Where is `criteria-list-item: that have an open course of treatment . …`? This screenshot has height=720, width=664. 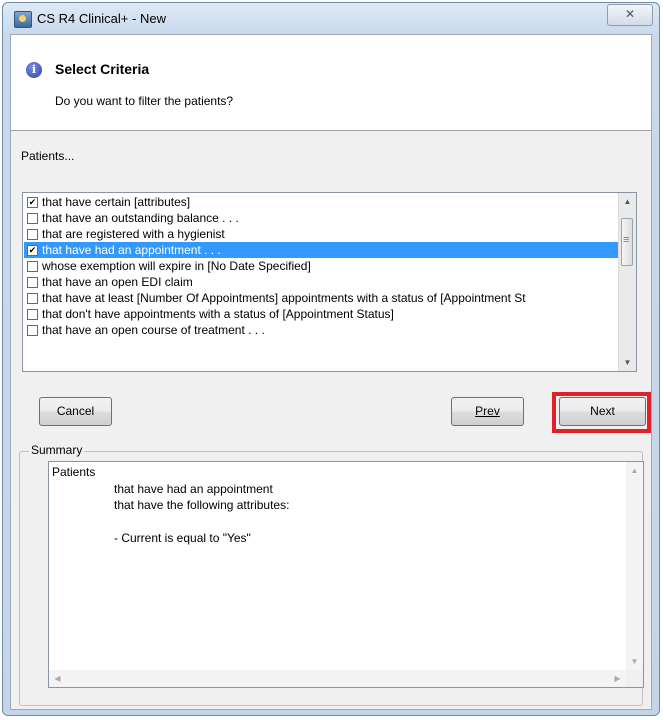
criteria-list-item: that have an open course of treatment . … is located at coordinates (321, 330).